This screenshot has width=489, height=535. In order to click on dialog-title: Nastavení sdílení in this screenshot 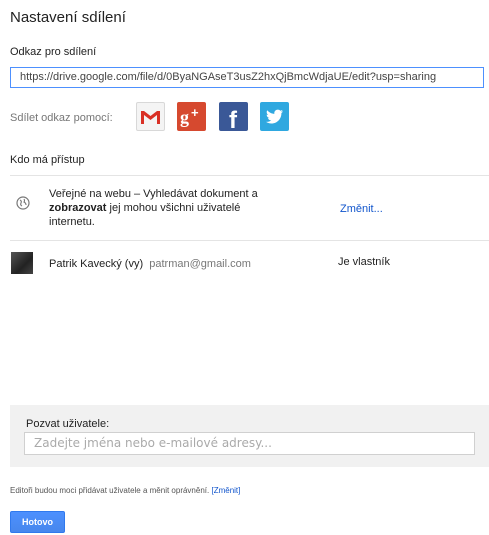, I will do `click(68, 17)`.